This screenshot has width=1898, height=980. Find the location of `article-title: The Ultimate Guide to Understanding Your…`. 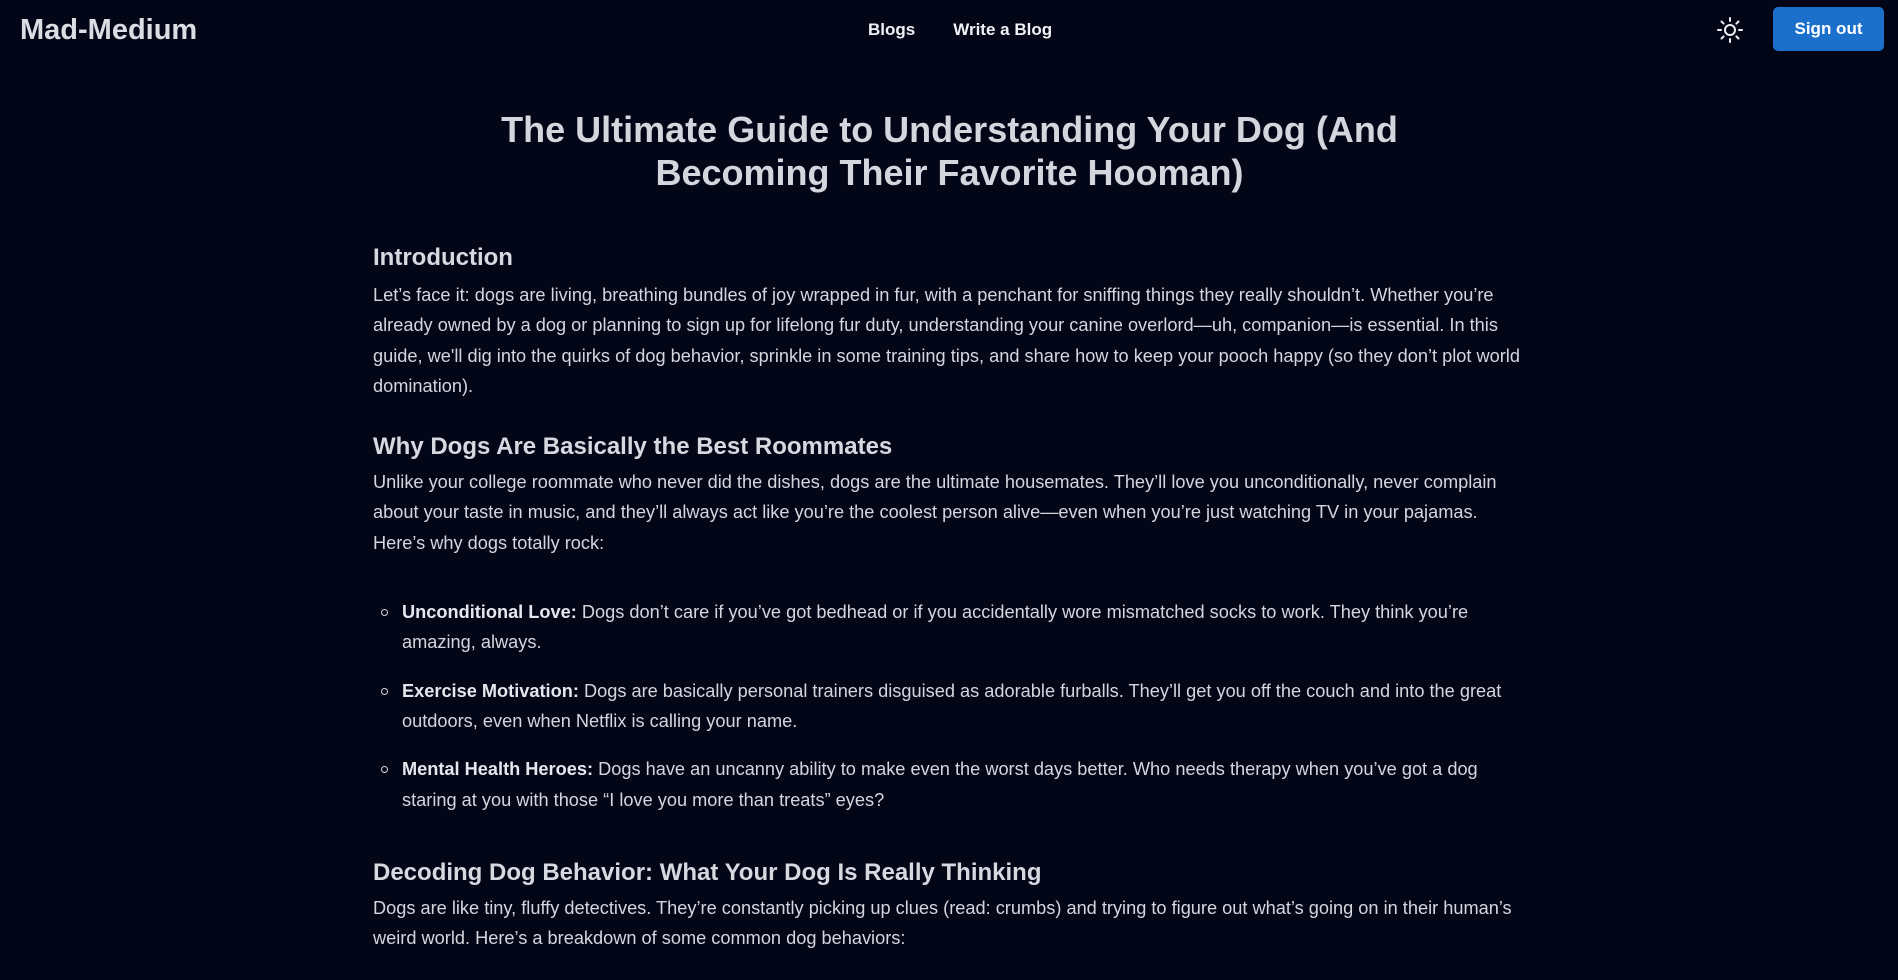

article-title: The Ultimate Guide to Understanding Your… is located at coordinates (949, 151).